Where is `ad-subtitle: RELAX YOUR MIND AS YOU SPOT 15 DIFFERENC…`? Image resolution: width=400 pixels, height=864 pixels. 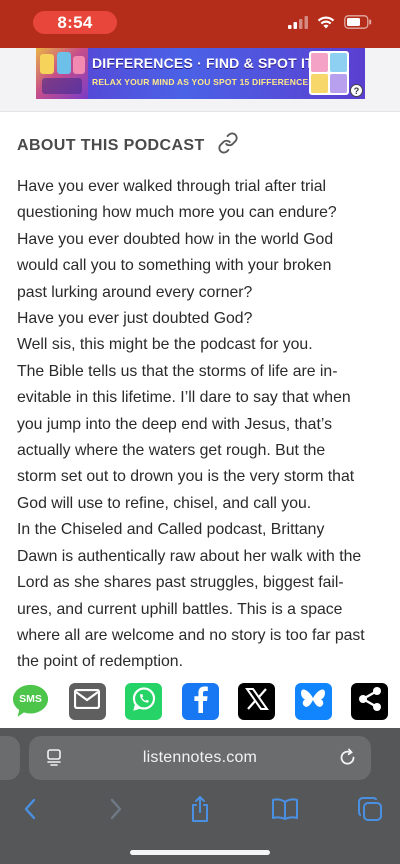
ad-subtitle: RELAX YOUR MIND AS YOU SPOT 15 DIFFERENC… is located at coordinates (205, 82).